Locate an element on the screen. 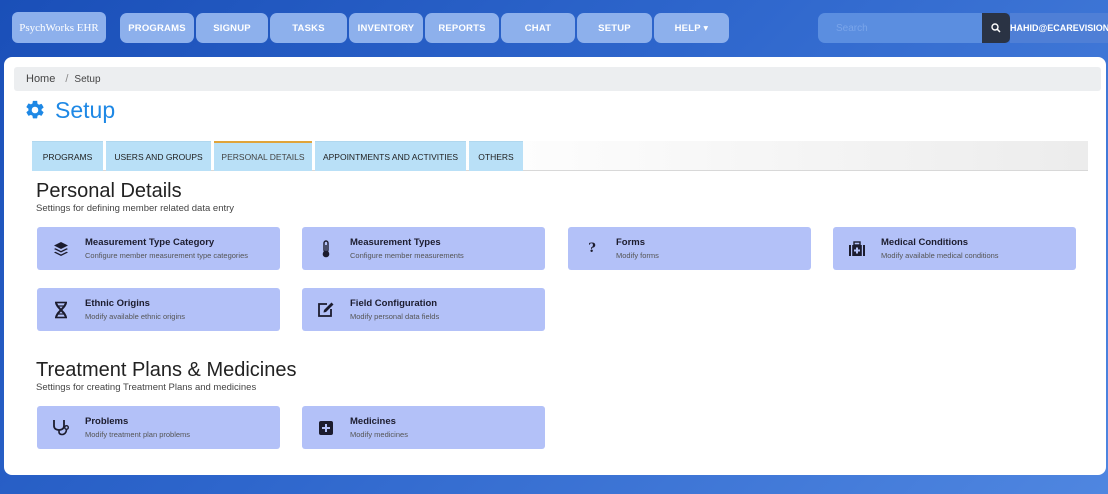 This screenshot has width=1108, height=494. nav-help-dropdown: HELP ▾ is located at coordinates (691, 28).